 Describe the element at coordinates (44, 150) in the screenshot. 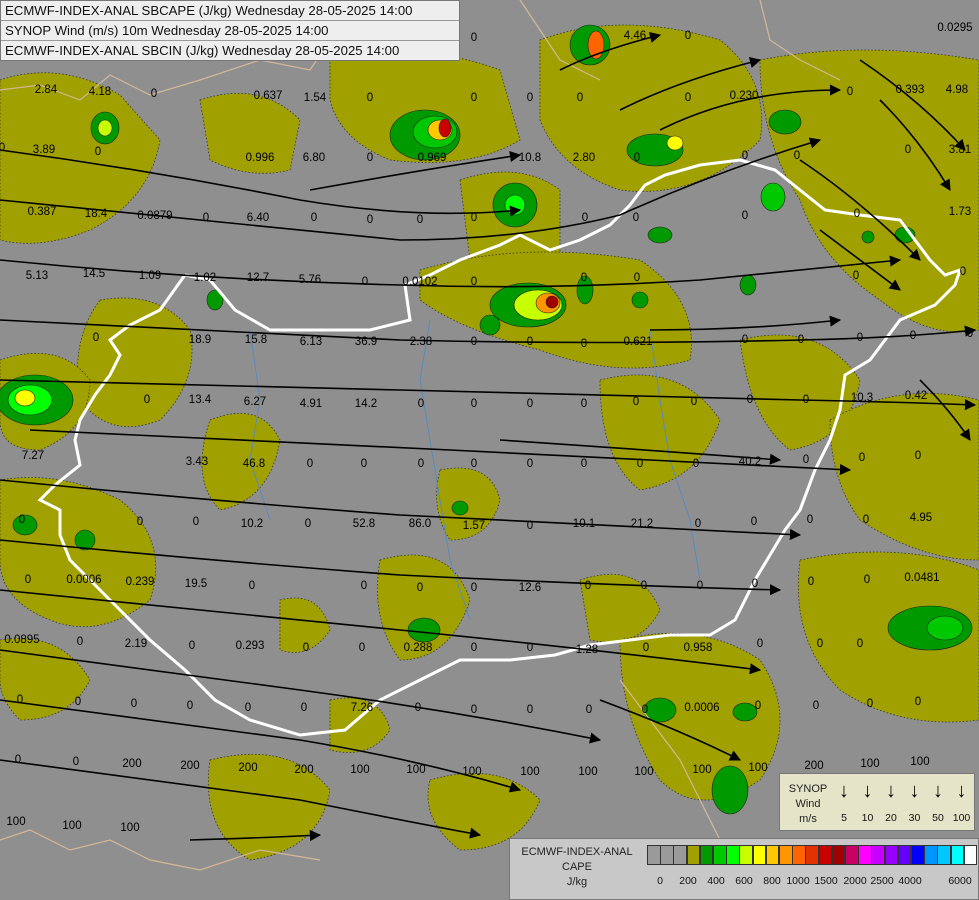

I see `map-value-label: 3.89` at that location.